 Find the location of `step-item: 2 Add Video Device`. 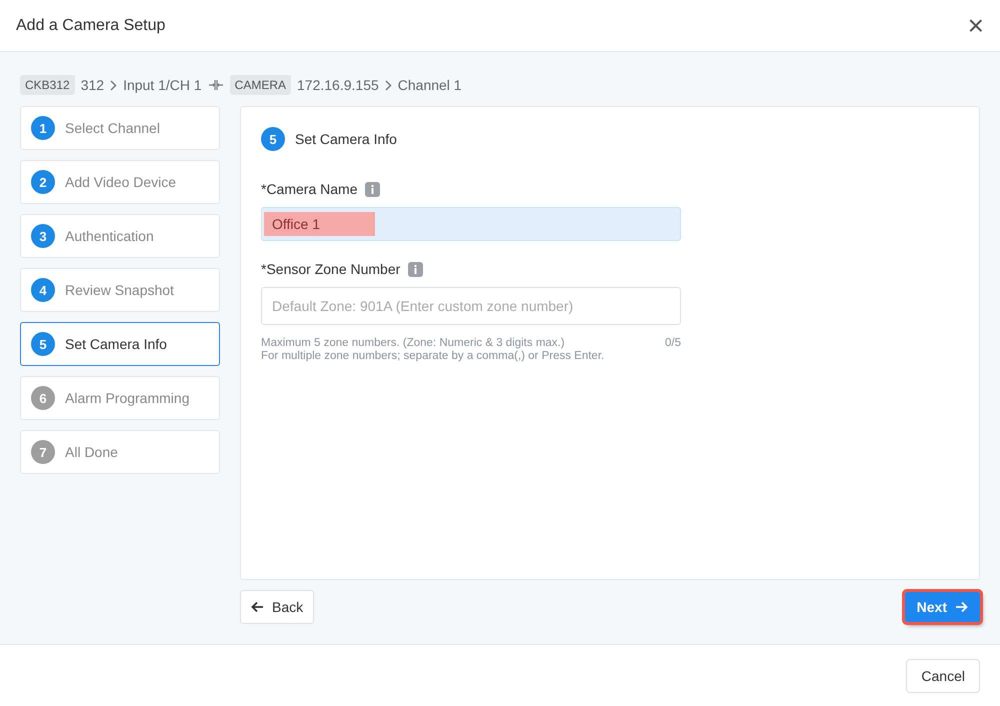

step-item: 2 Add Video Device is located at coordinates (120, 182).